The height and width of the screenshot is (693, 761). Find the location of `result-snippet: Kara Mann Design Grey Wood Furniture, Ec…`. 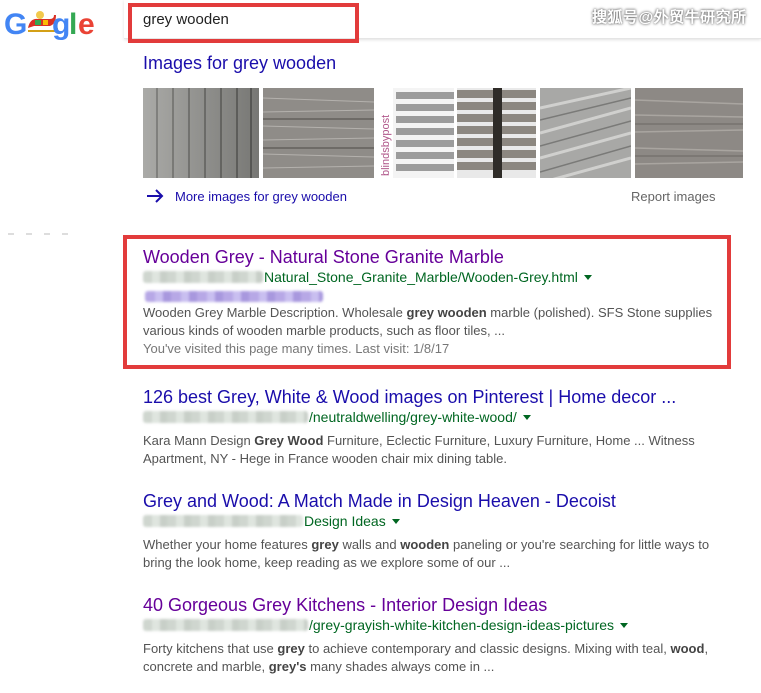

result-snippet: Kara Mann Design Grey Wood Furniture, Ec… is located at coordinates (419, 449).